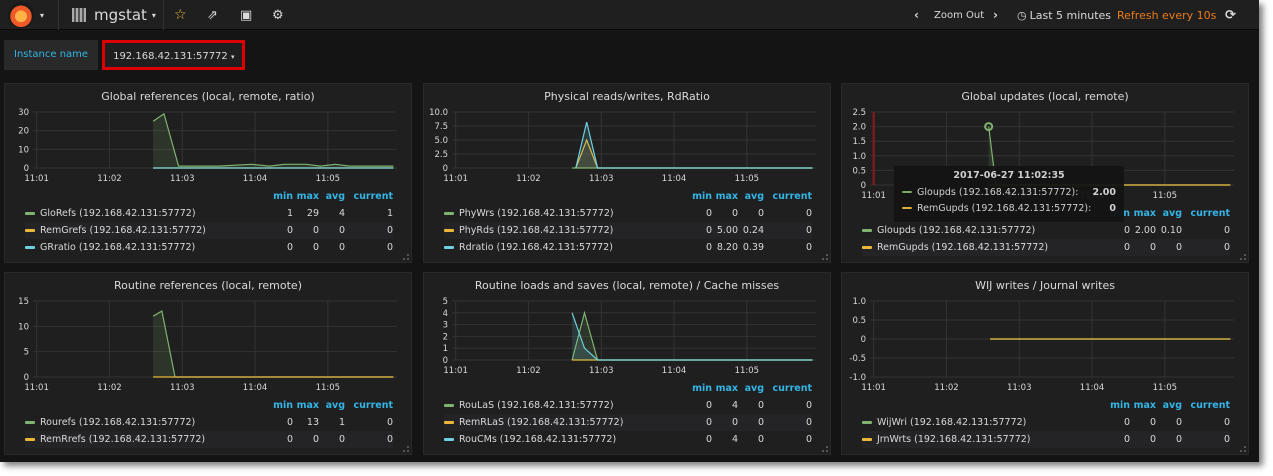 This screenshot has height=476, width=1273. Describe the element at coordinates (916, 15) in the screenshot. I see `chevron-left-icon: ‹` at that location.